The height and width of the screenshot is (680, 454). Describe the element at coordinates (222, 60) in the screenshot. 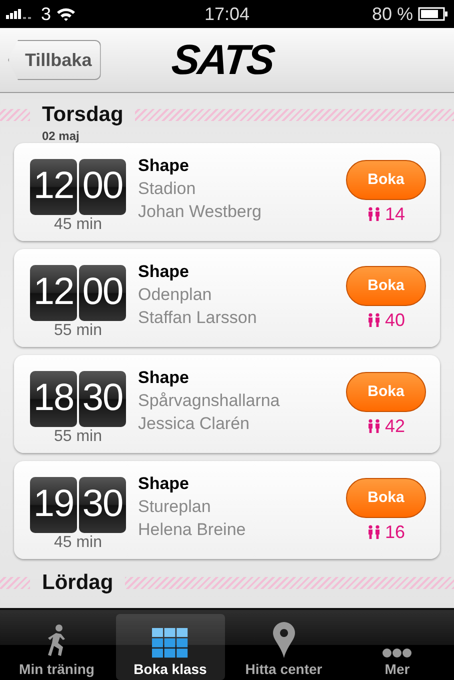

I see `logo: SATS` at that location.